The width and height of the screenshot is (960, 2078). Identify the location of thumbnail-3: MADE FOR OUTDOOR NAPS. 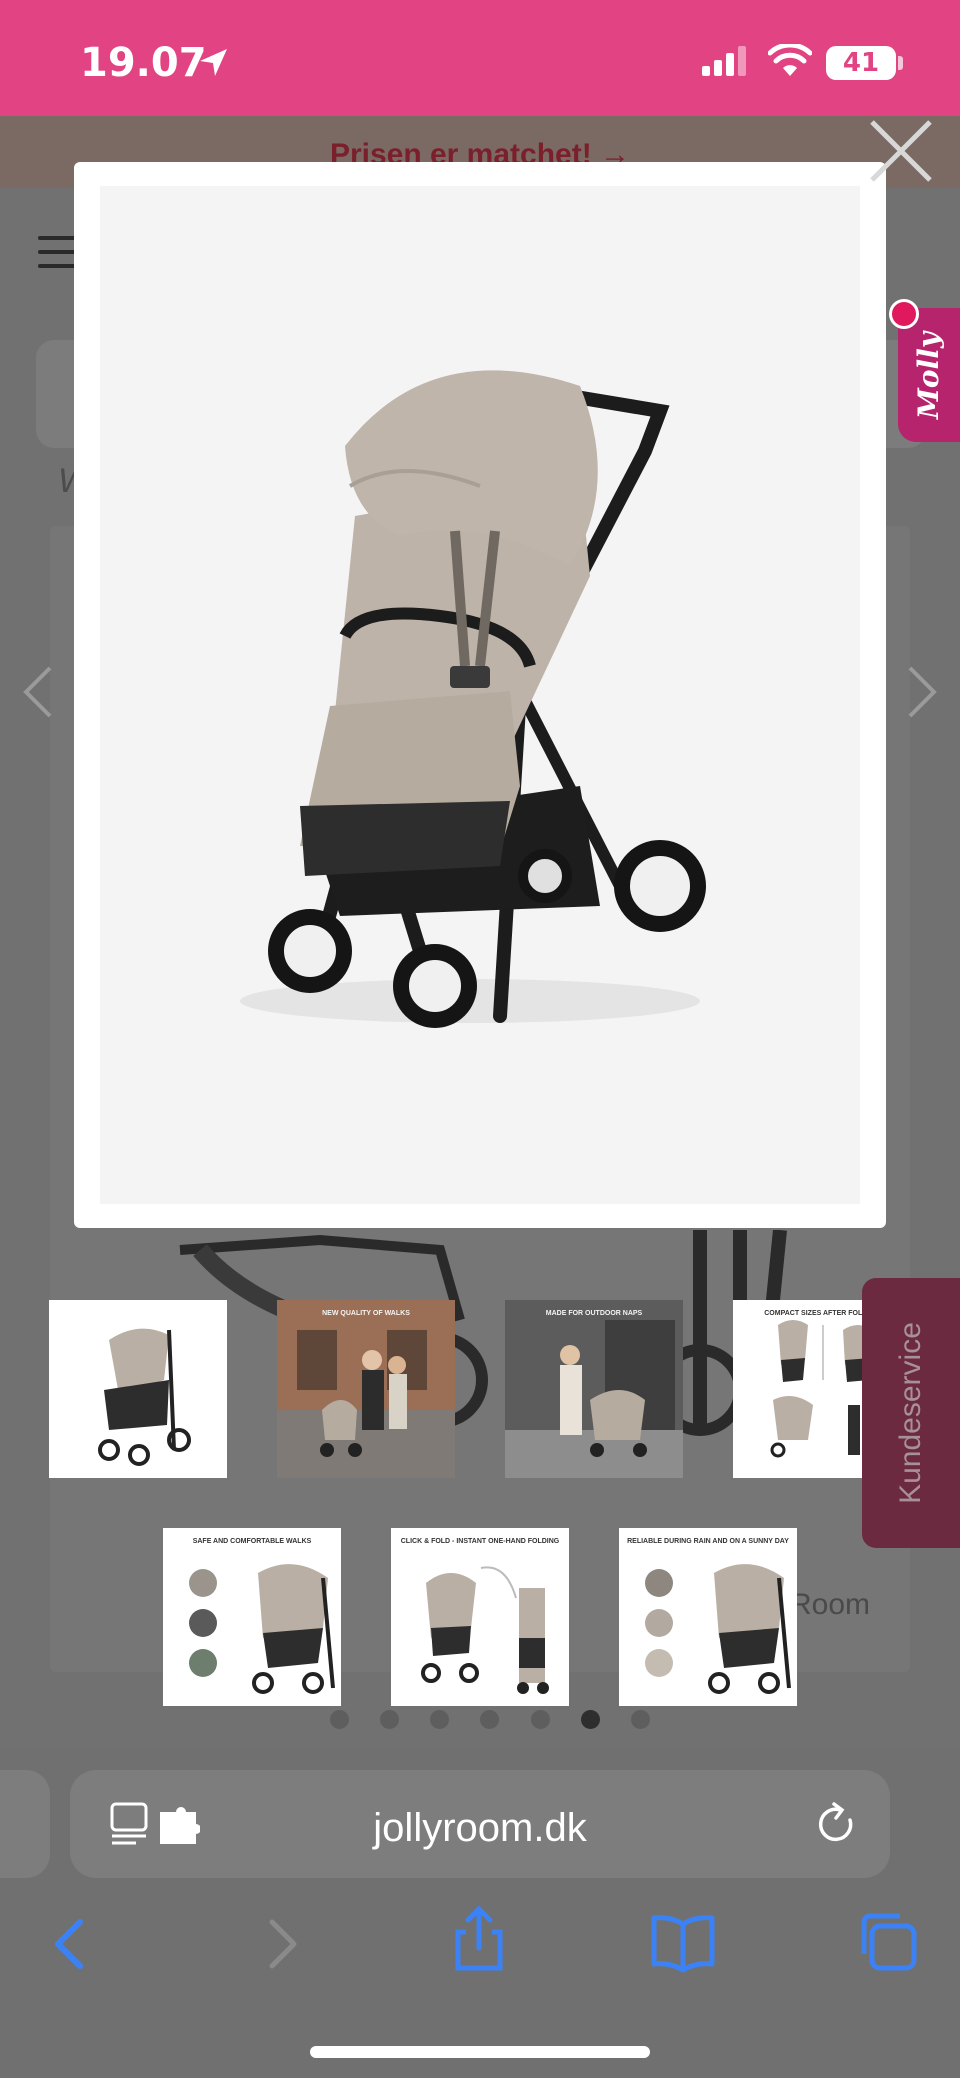
(594, 1389).